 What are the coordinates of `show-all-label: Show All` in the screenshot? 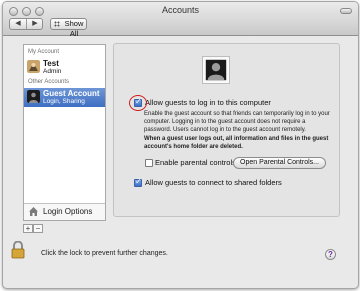 It's located at (74, 28).